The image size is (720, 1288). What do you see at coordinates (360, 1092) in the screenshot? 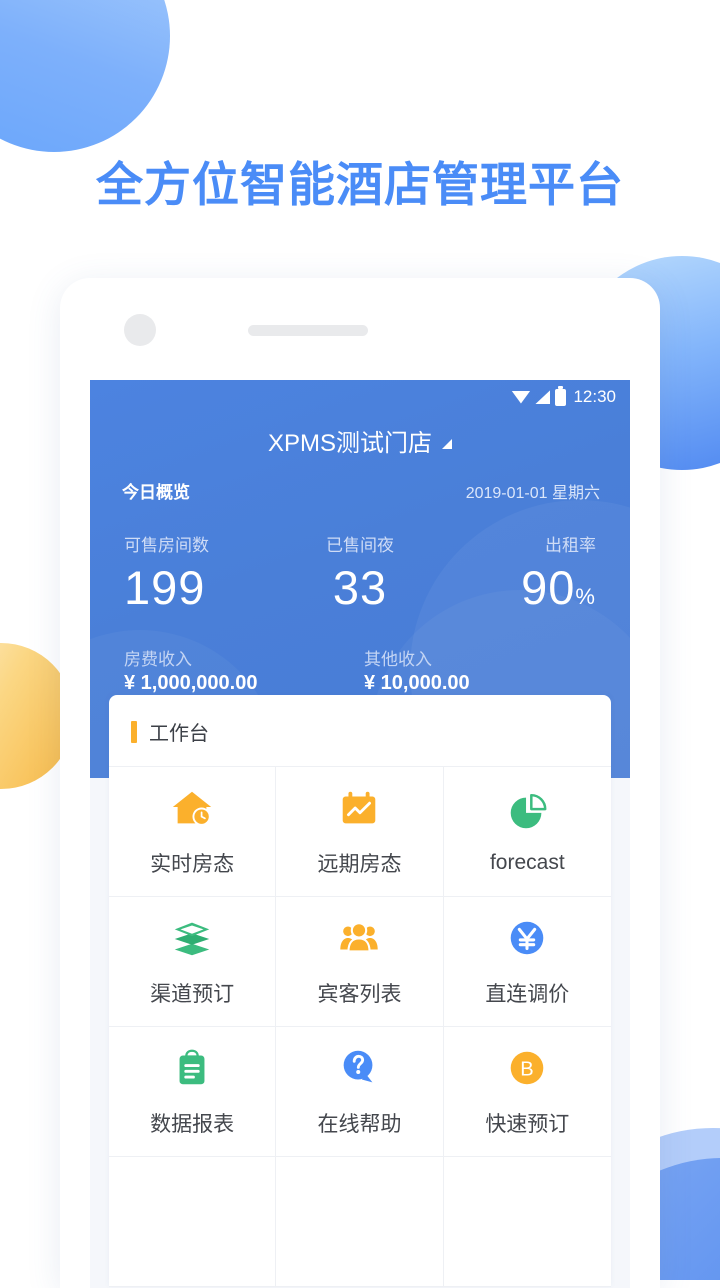
I see `workbench-item-online-help: 在线帮助` at bounding box center [360, 1092].